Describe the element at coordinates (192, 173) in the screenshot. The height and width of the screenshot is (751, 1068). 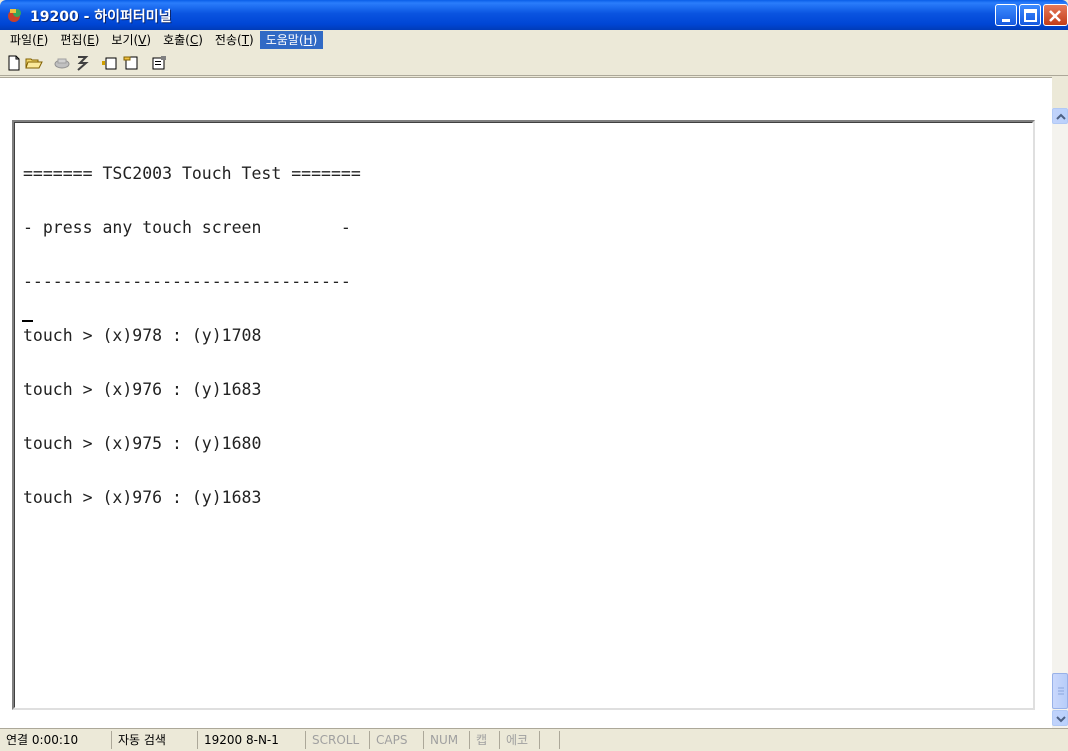
I see `terminal-line: ======= TSC2003 Touch Test =======` at that location.